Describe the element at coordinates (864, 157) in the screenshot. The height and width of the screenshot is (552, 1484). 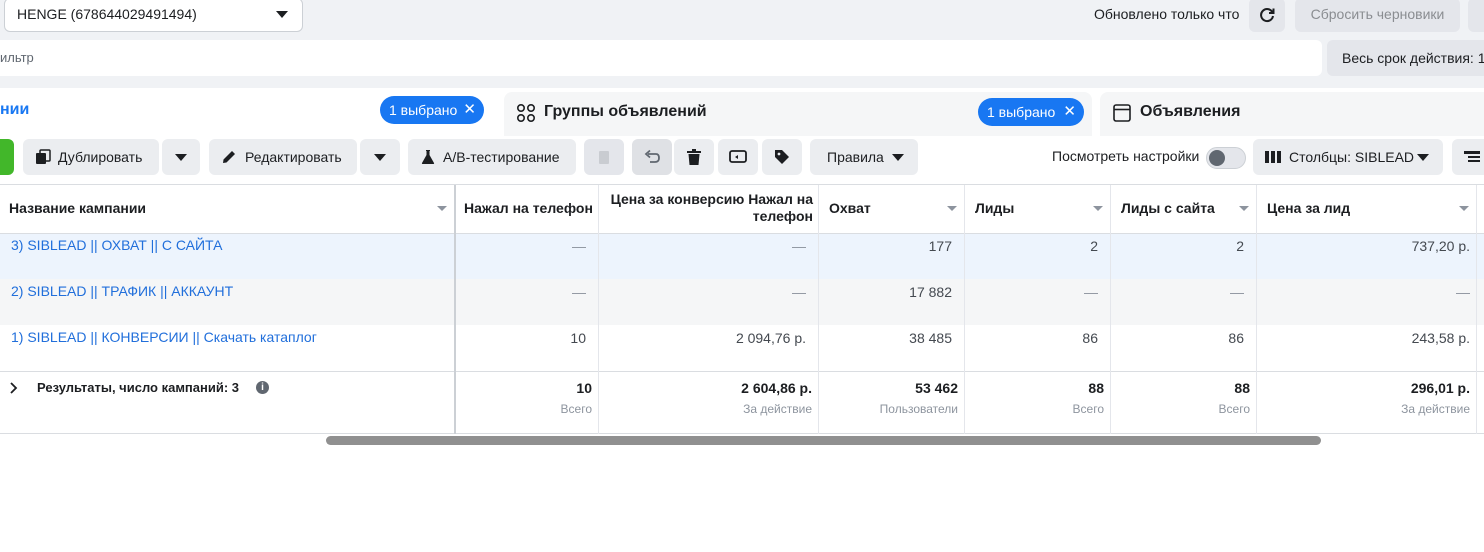
I see `rules-button: Правила` at that location.